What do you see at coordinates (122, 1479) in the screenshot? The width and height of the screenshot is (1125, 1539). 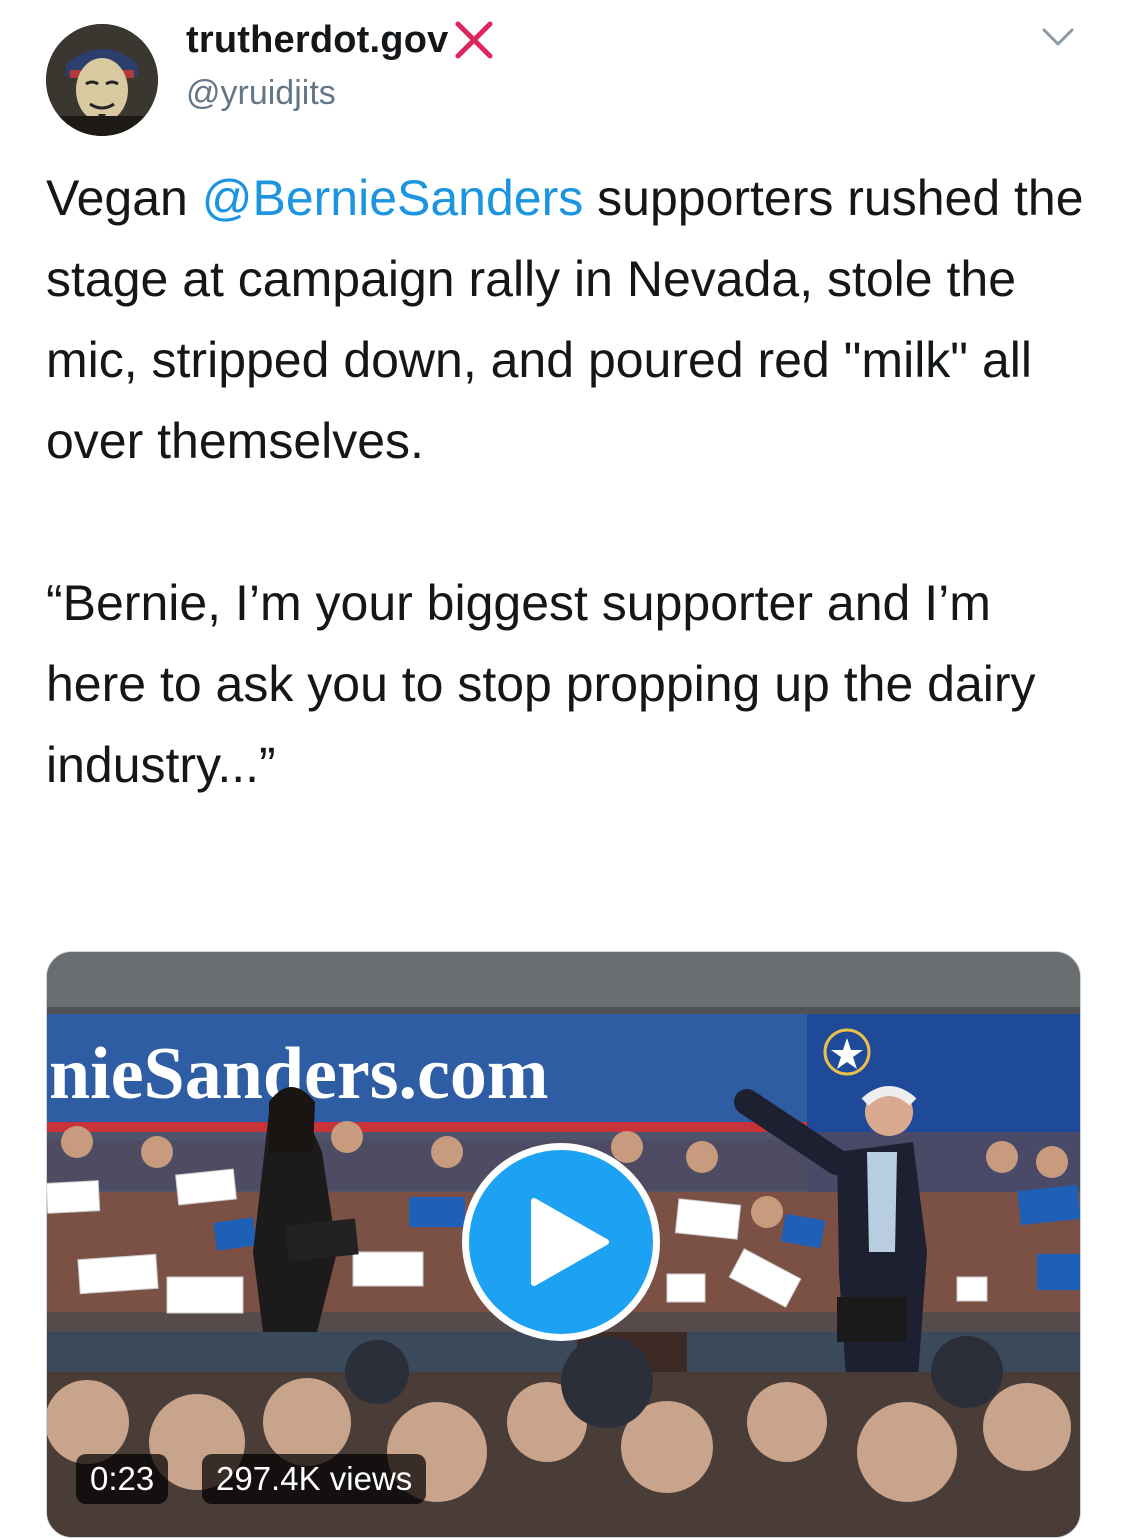 I see `video-duration: 0:23` at bounding box center [122, 1479].